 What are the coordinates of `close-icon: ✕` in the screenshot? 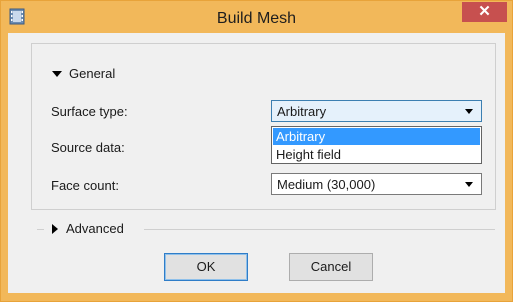 It's located at (484, 11).